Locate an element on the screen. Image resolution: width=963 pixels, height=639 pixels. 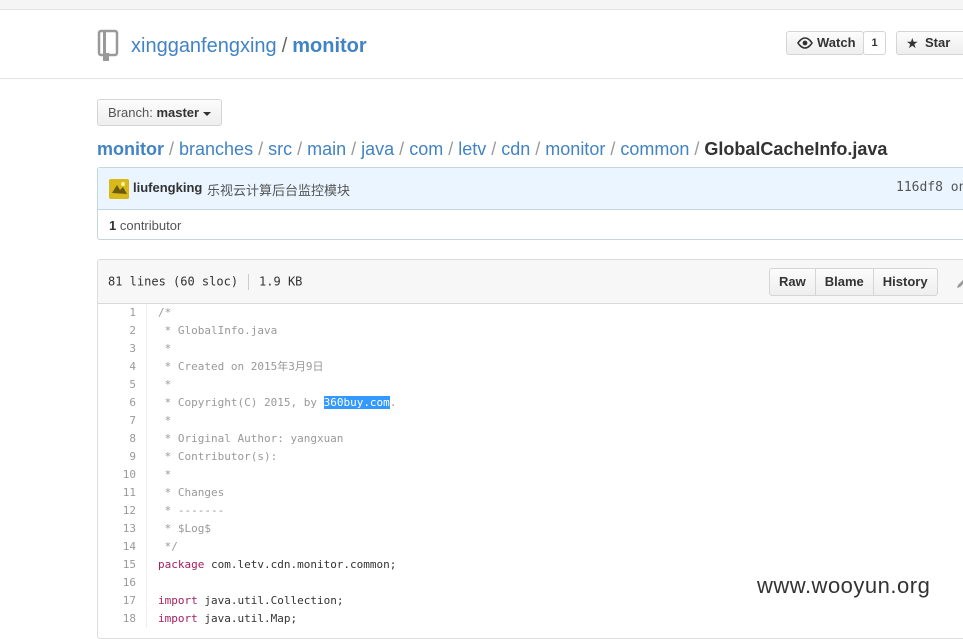
file-info: 81 lines (60 sloc) 1.9 KB is located at coordinates (205, 282).